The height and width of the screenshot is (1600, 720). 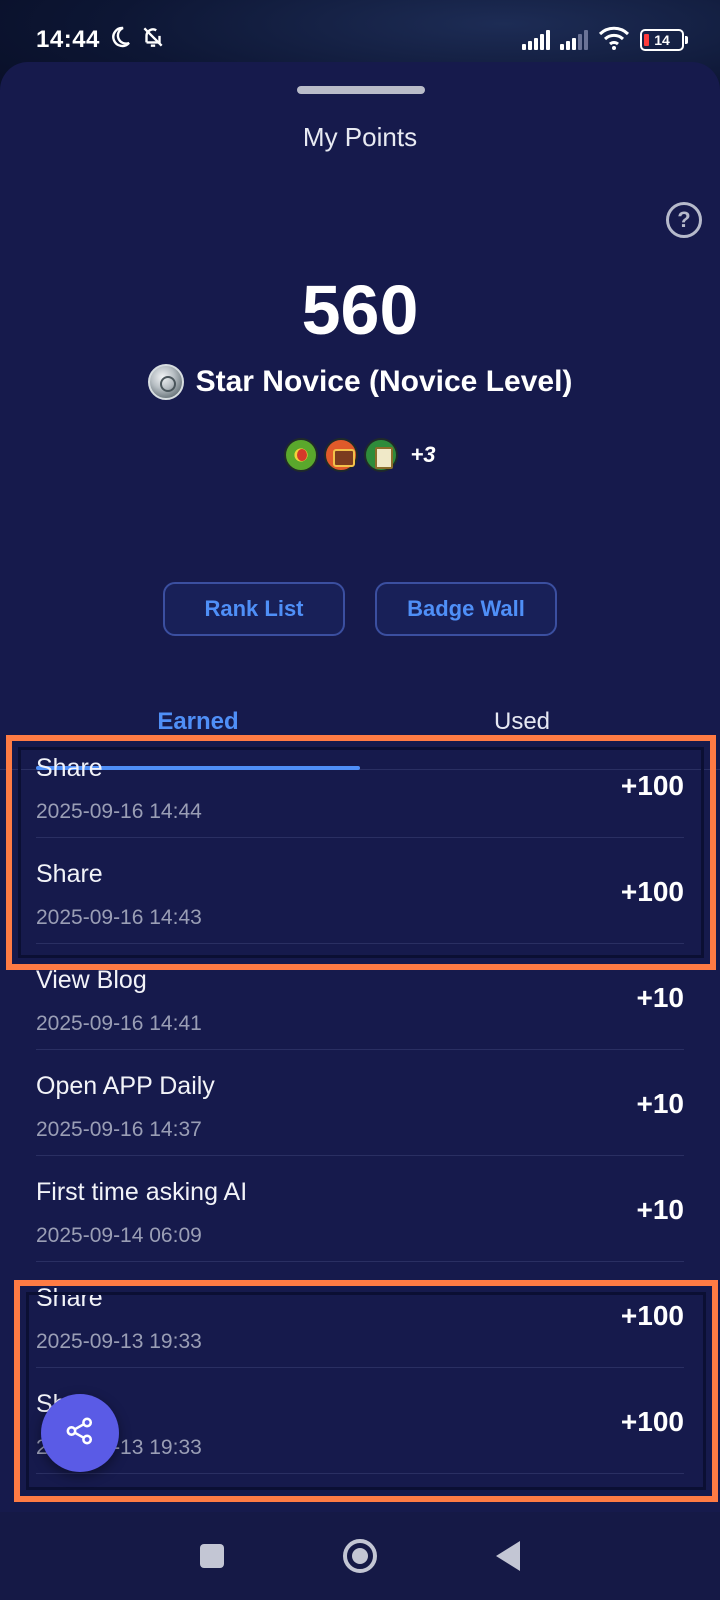 What do you see at coordinates (125, 1086) in the screenshot?
I see `record-title: Open APP Daily` at bounding box center [125, 1086].